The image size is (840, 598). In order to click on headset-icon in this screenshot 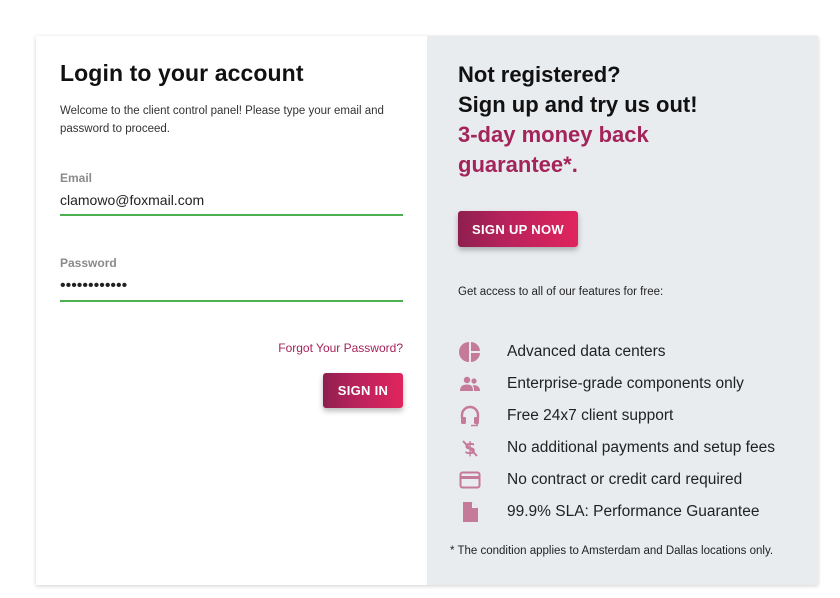, I will do `click(470, 416)`.